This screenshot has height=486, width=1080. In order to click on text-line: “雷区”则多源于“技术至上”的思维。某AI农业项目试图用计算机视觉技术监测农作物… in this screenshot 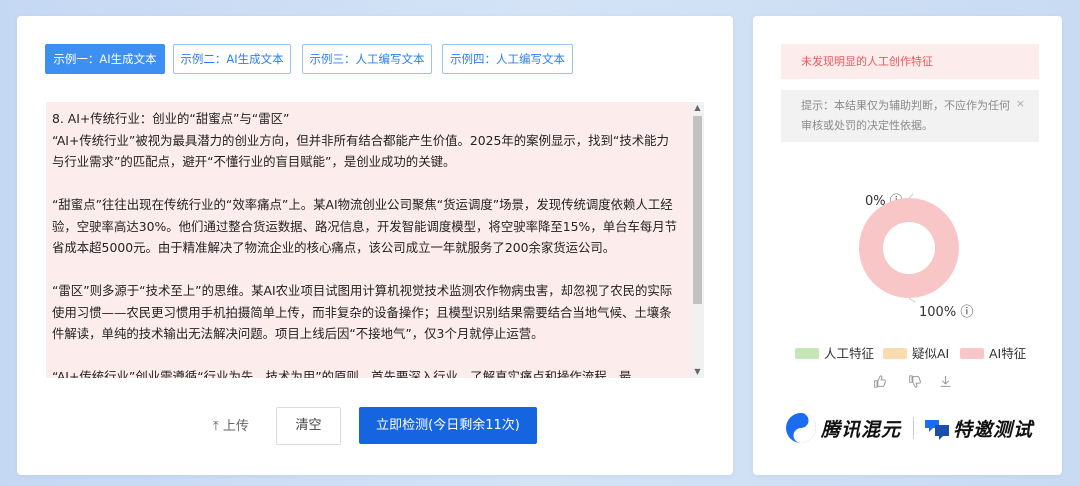, I will do `click(362, 312)`.